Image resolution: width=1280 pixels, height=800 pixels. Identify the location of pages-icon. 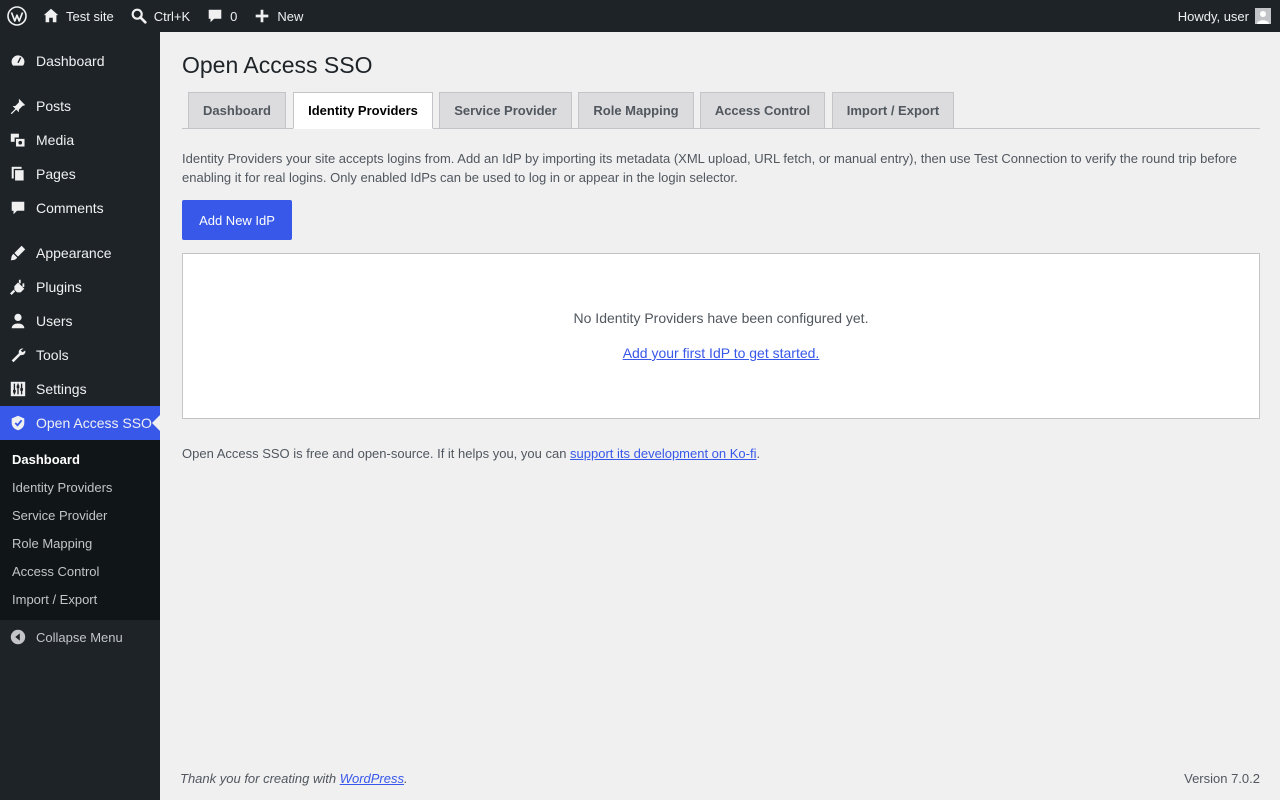
(18, 174).